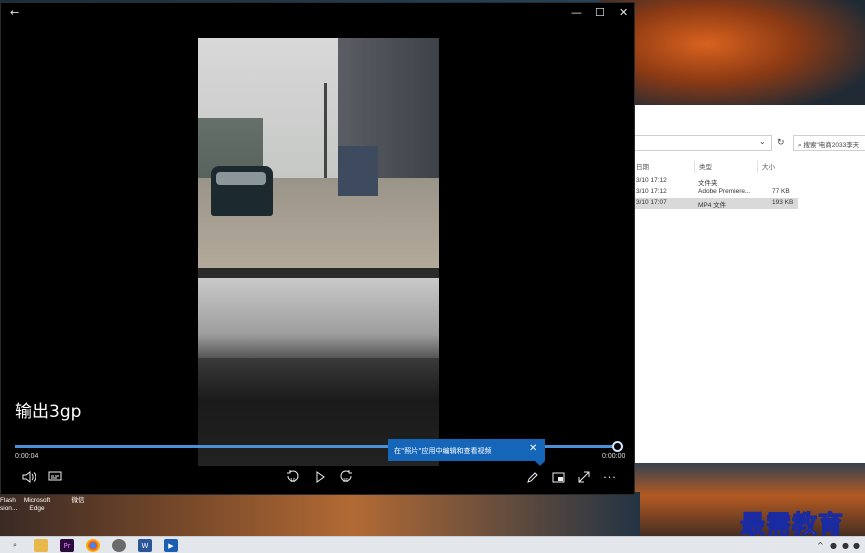  What do you see at coordinates (845, 545) in the screenshot?
I see `tray-app-icon: ●` at bounding box center [845, 545].